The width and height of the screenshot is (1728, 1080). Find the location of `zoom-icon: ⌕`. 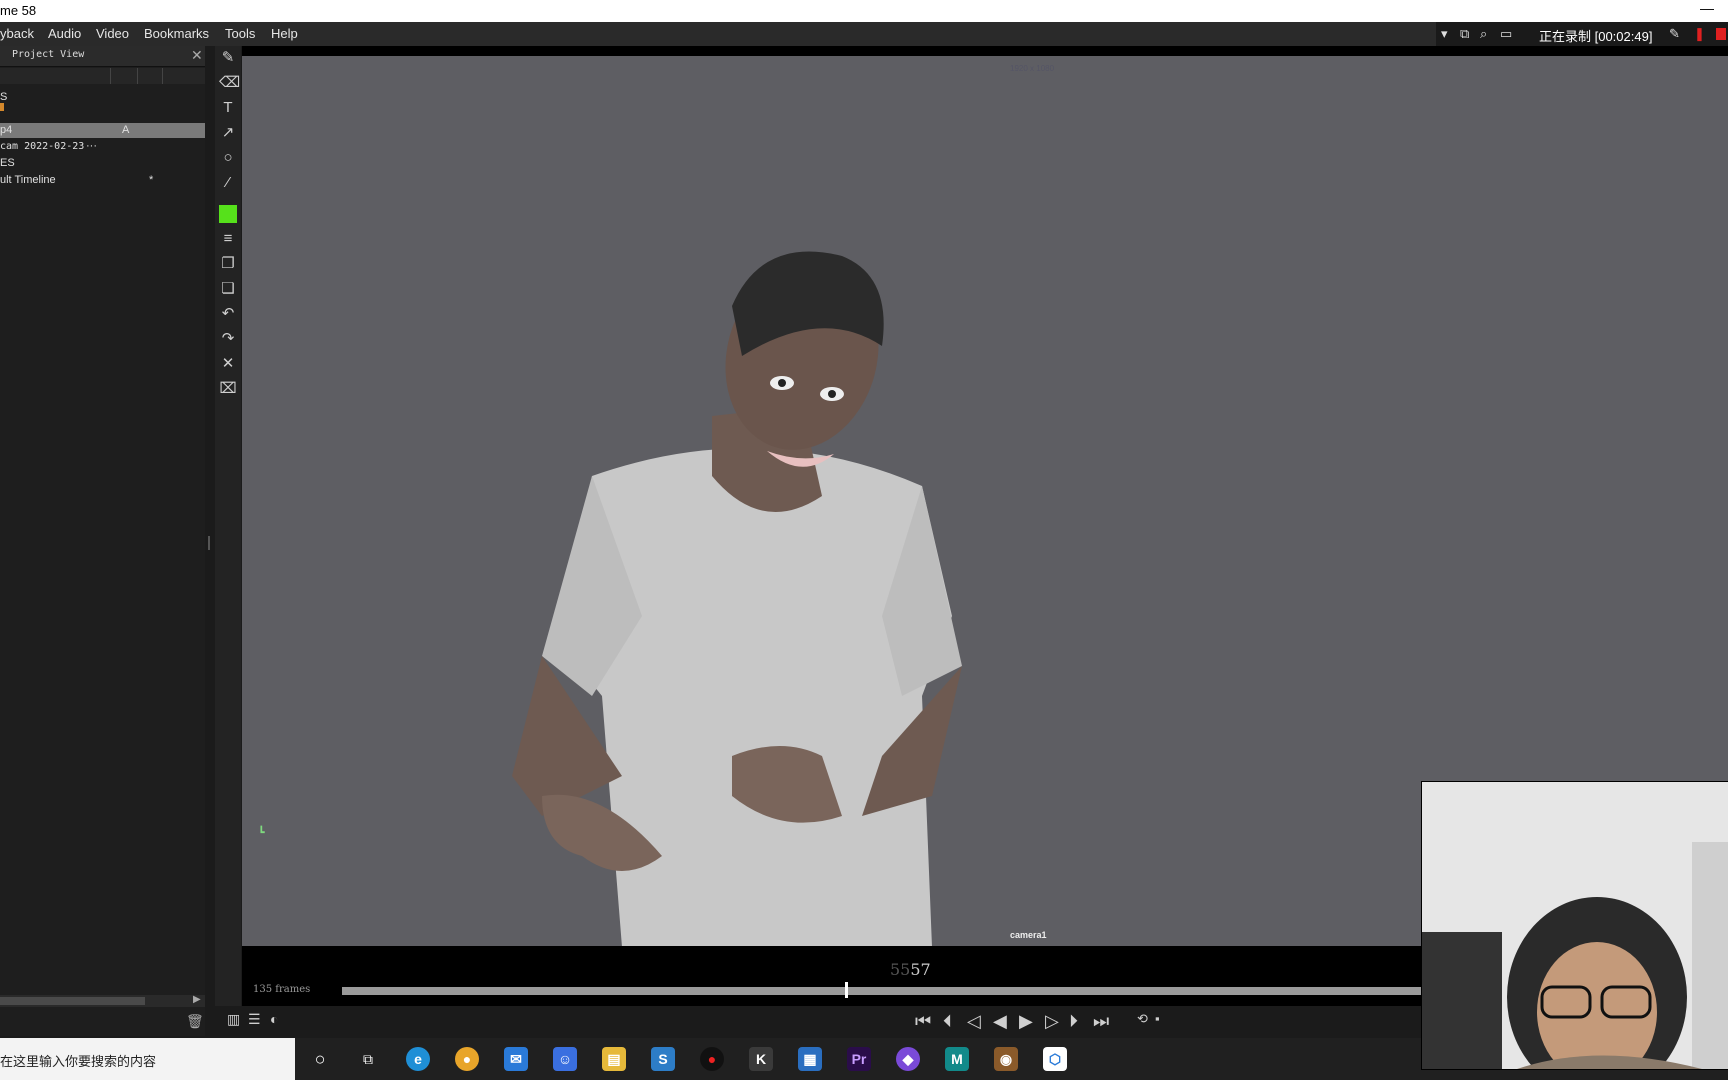

zoom-icon: ⌕ is located at coordinates (1483, 34).